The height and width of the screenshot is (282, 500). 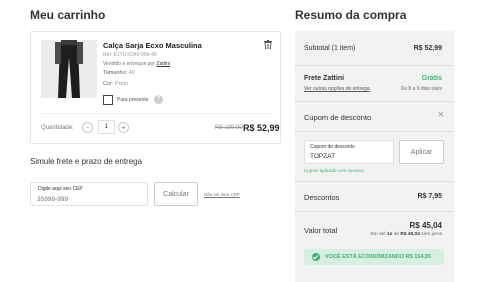 I want to click on installment-amount: R$ 45,04, so click(x=410, y=234).